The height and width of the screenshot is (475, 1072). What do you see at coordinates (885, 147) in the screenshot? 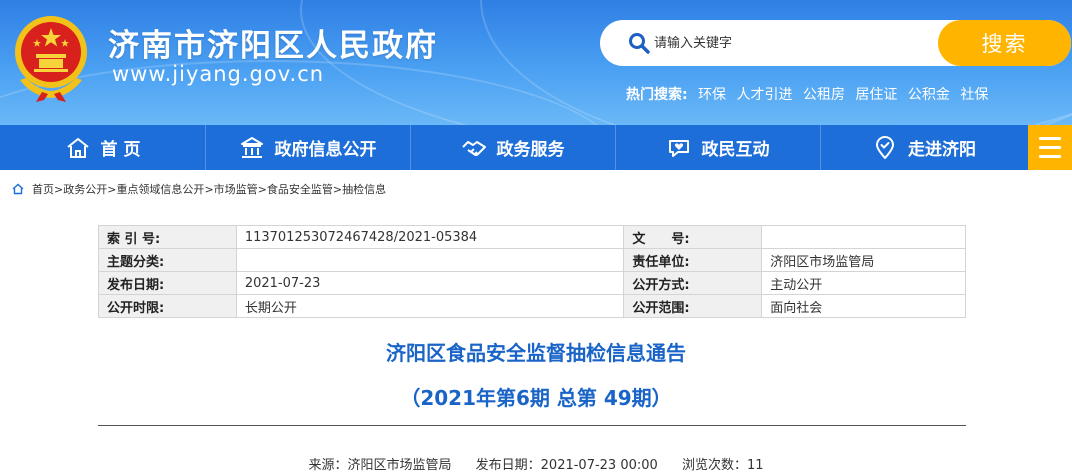
I see `location-pin-icon` at bounding box center [885, 147].